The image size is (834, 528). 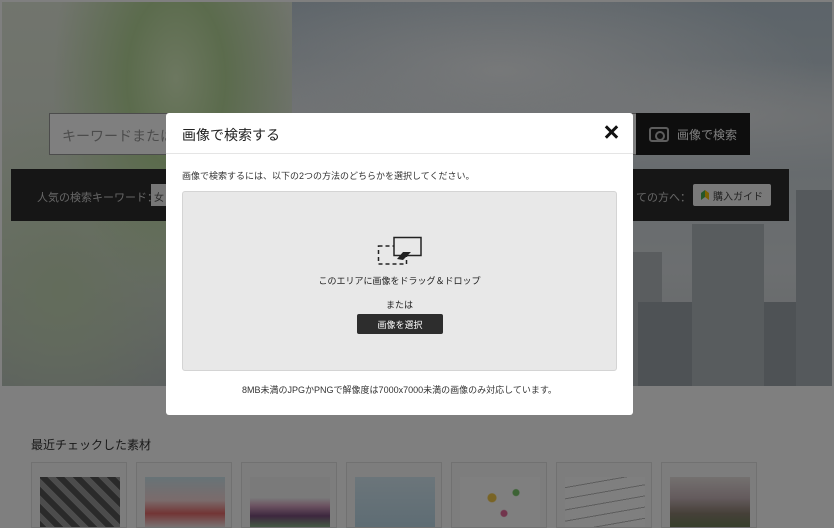 What do you see at coordinates (400, 324) in the screenshot?
I see `select-image-button: 画像を選択` at bounding box center [400, 324].